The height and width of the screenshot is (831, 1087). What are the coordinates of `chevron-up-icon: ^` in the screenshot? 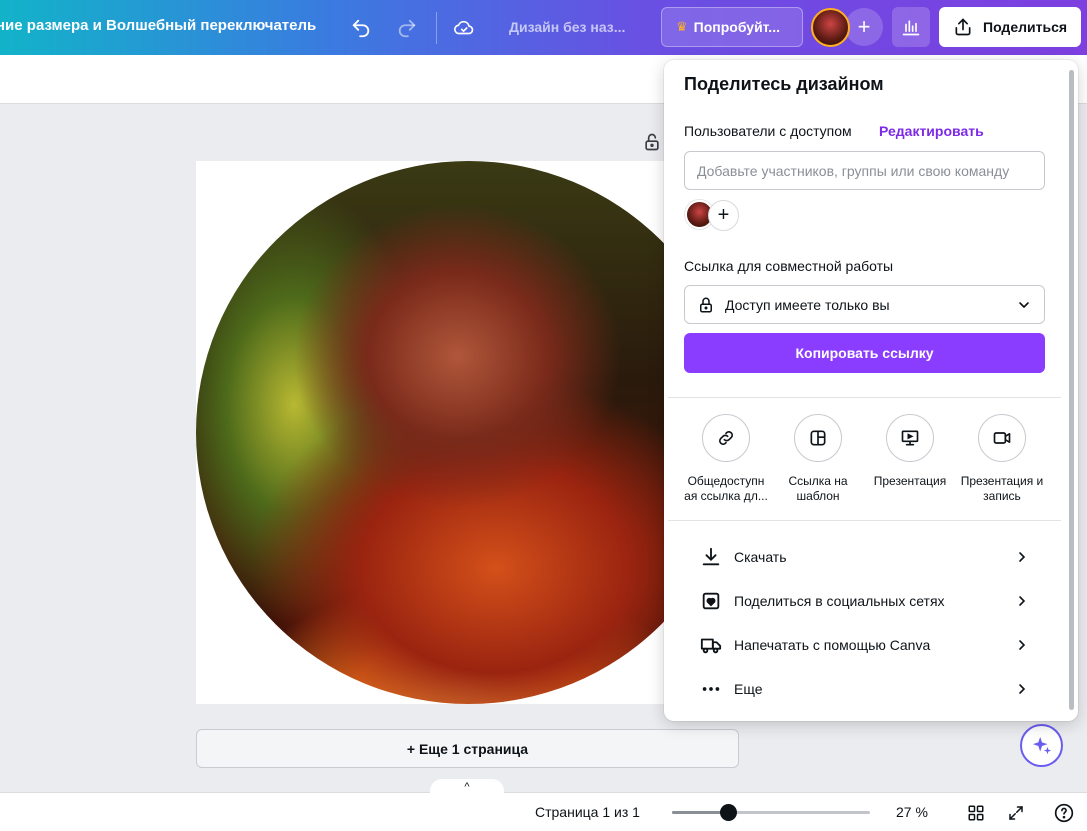 It's located at (467, 787).